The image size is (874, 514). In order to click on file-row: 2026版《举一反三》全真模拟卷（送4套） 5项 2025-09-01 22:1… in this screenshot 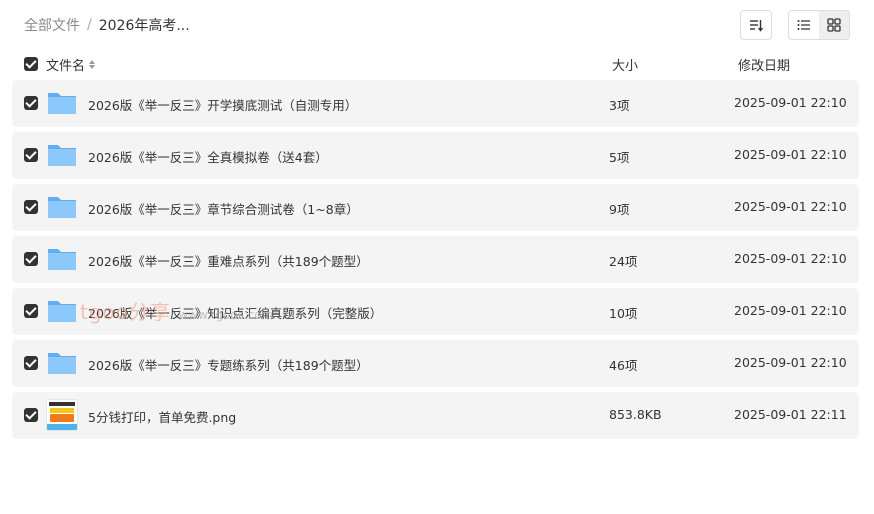, I will do `click(435, 155)`.